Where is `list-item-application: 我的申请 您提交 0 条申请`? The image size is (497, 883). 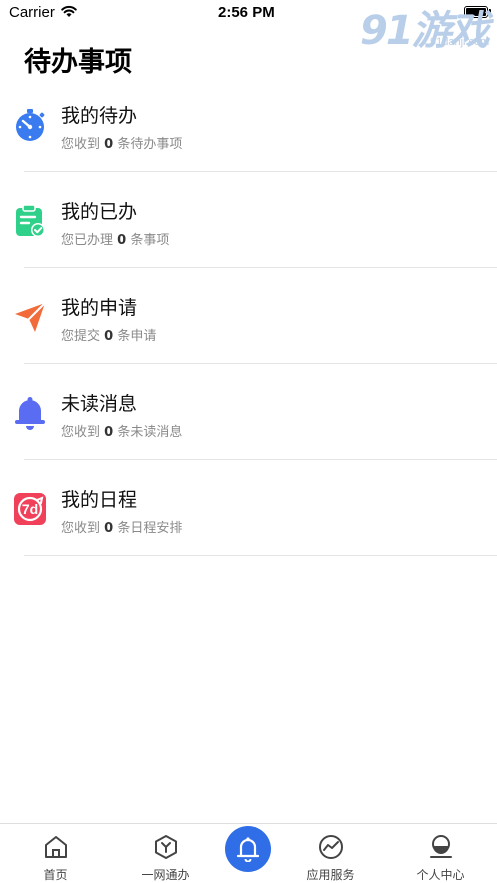 list-item-application: 我的申请 您提交 0 条申请 is located at coordinates (248, 316).